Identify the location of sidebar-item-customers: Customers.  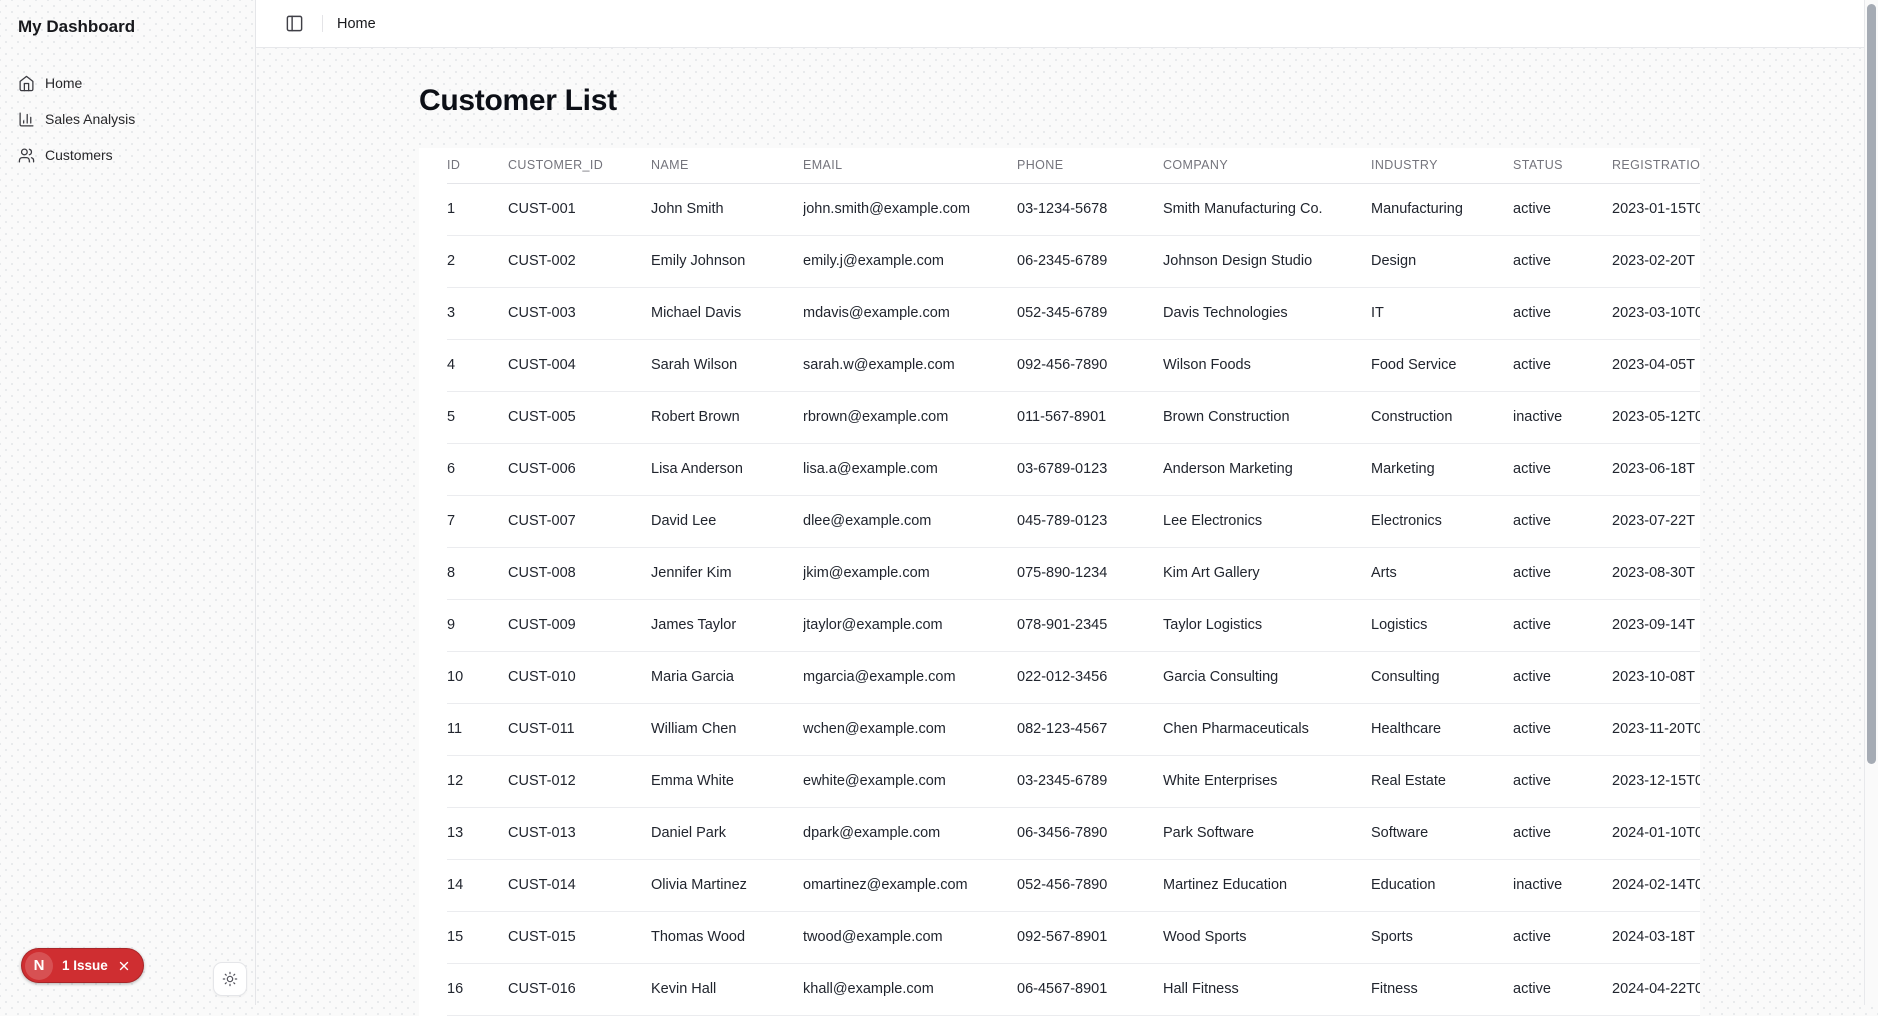
(136, 155).